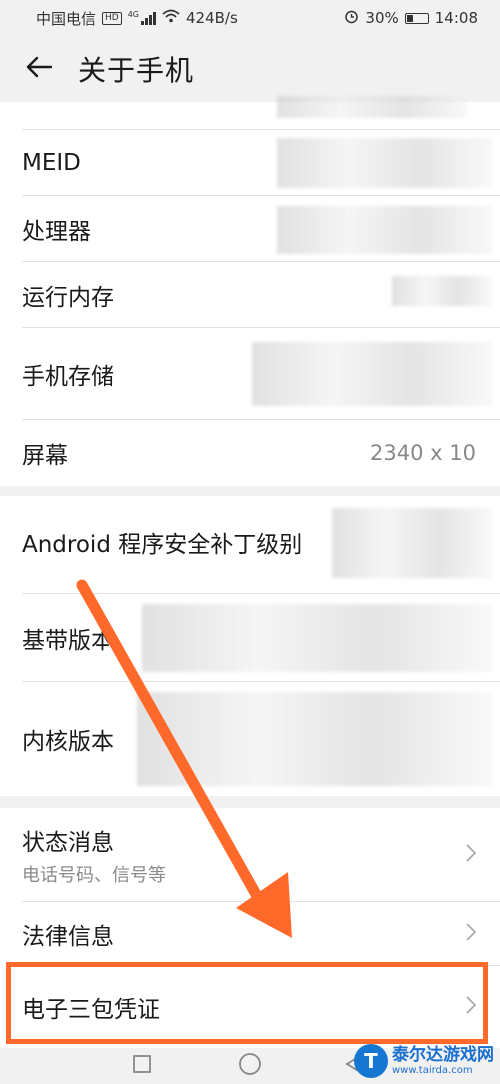 Image resolution: width=500 pixels, height=1084 pixels. Describe the element at coordinates (91, 1010) in the screenshot. I see `warranty-label: 电子三包凭证` at that location.